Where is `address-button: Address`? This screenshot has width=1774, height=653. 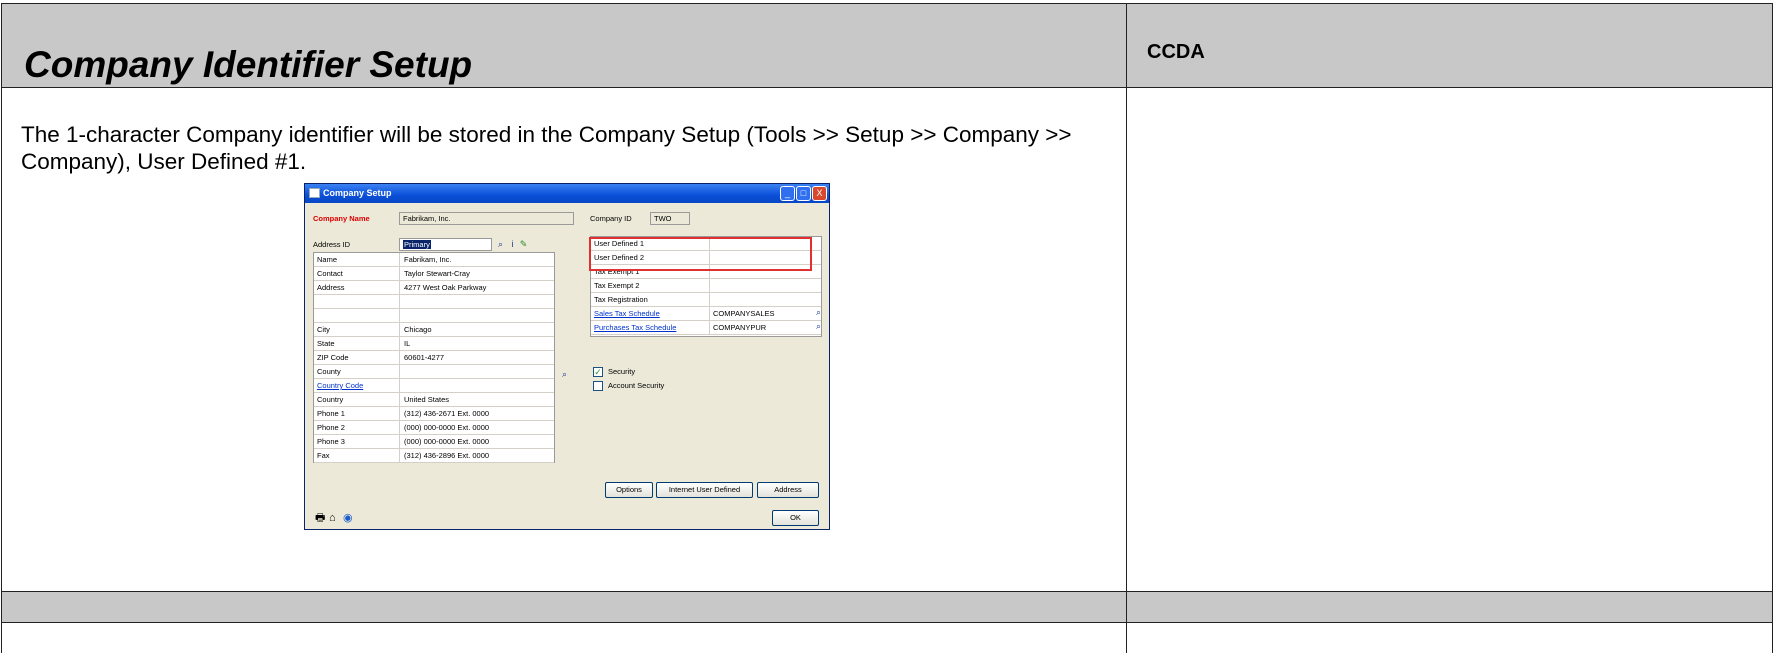 address-button: Address is located at coordinates (788, 490).